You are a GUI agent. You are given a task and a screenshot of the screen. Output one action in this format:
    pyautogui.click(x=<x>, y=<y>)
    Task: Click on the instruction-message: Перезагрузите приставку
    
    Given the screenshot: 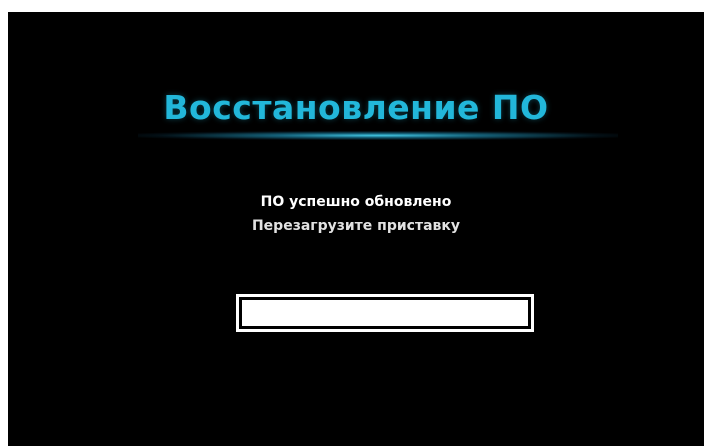 What is the action you would take?
    pyautogui.click(x=356, y=226)
    